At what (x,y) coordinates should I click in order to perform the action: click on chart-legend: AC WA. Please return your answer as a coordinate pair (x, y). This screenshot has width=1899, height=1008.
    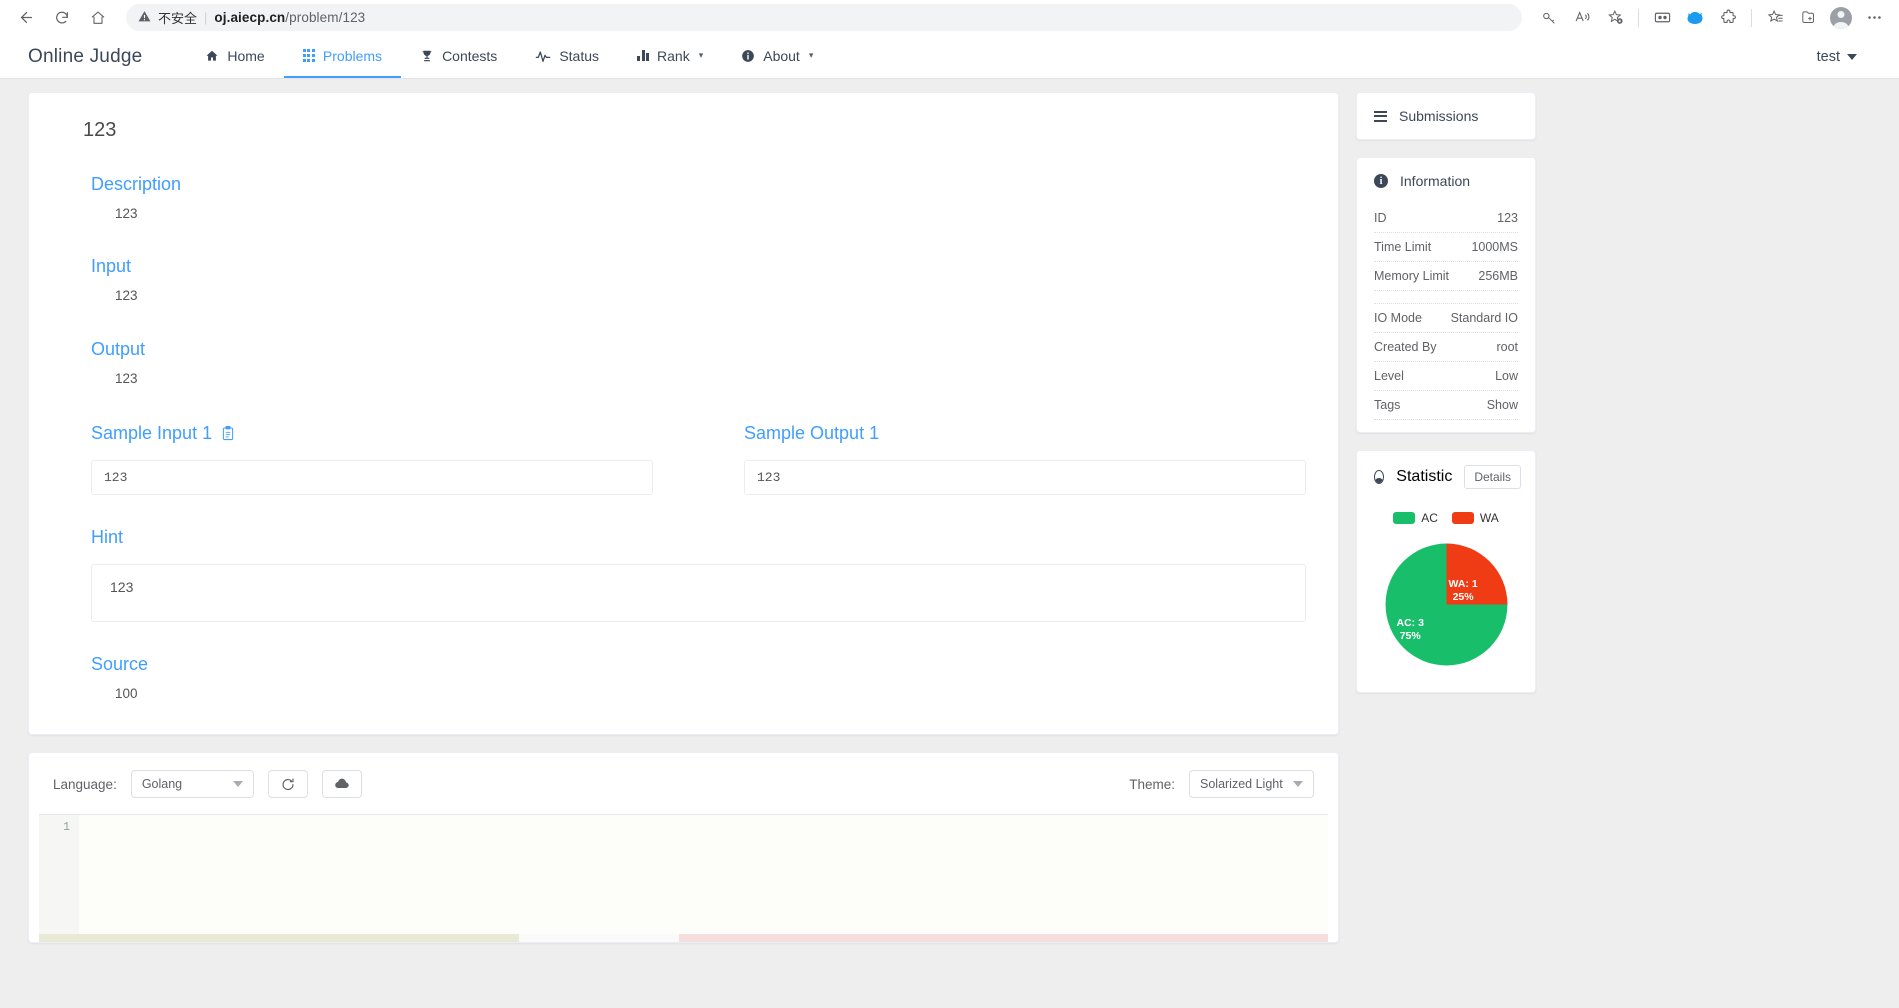
    Looking at the image, I should click on (1446, 518).